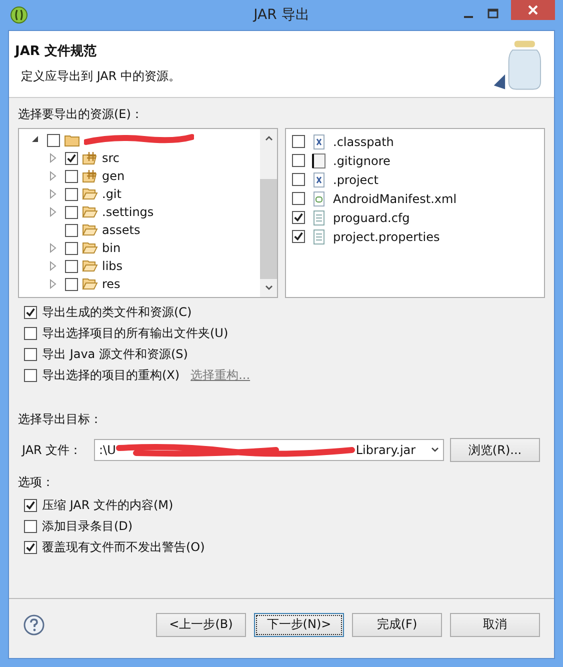 The width and height of the screenshot is (563, 667). What do you see at coordinates (533, 10) in the screenshot?
I see `close-icon` at bounding box center [533, 10].